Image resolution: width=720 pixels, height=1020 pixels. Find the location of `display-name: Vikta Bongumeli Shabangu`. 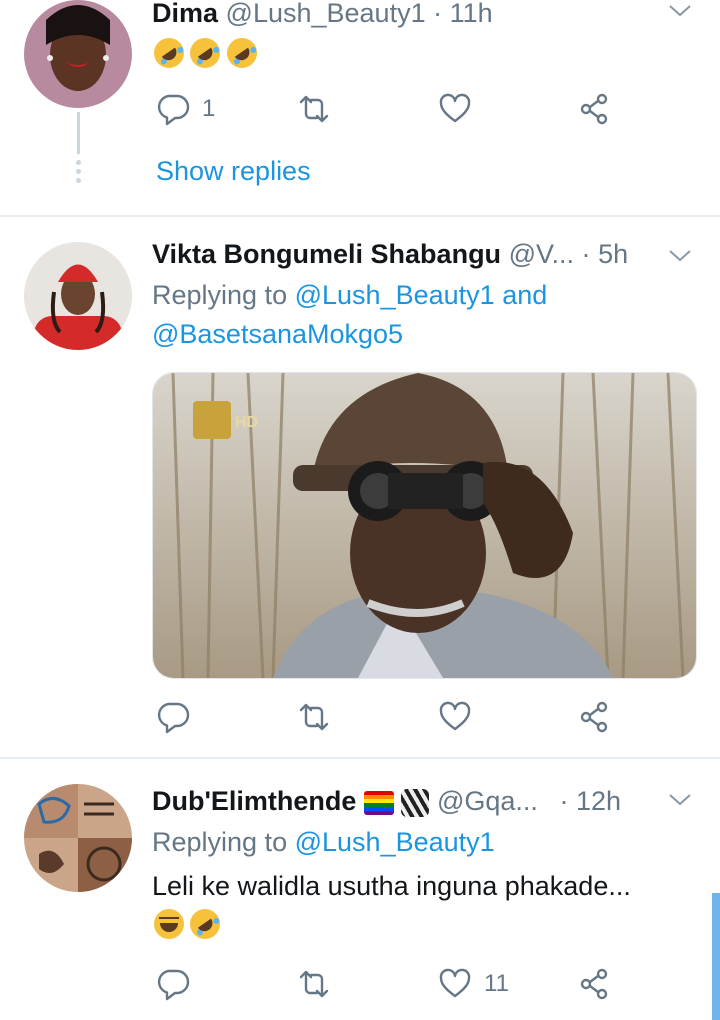

display-name: Vikta Bongumeli Shabangu is located at coordinates (326, 254).